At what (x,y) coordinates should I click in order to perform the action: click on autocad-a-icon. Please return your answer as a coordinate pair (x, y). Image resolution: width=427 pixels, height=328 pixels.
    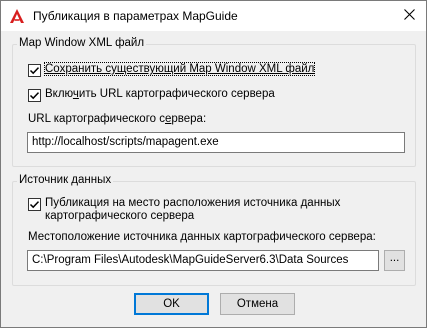
    Looking at the image, I should click on (17, 16).